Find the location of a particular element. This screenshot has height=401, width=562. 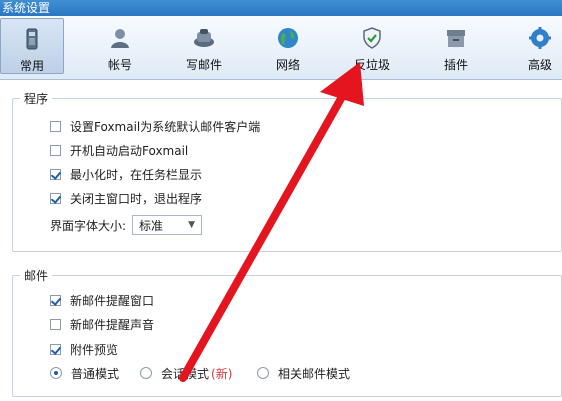

tab-compose-label: 写邮件 is located at coordinates (203, 65).